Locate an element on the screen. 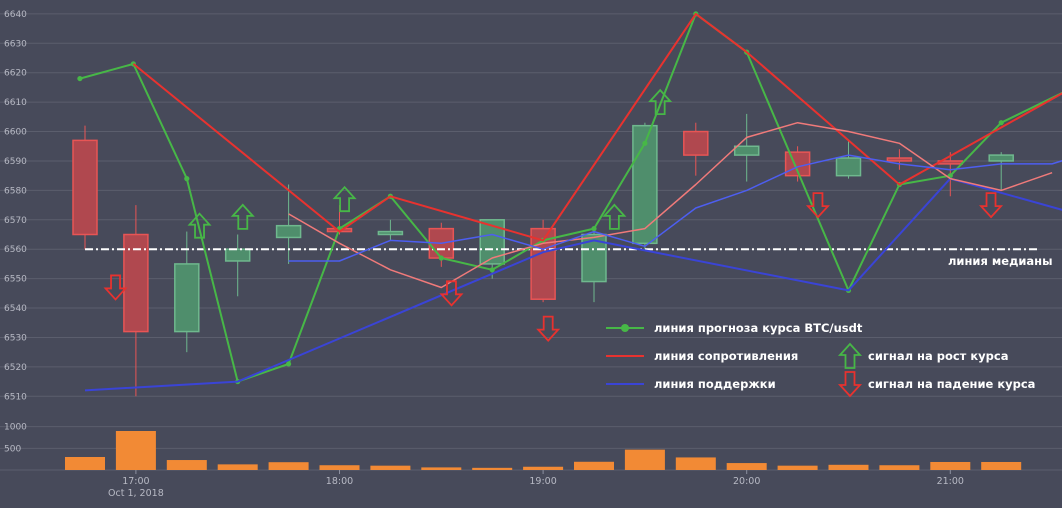  legend-label: линия поддержки is located at coordinates (715, 384).